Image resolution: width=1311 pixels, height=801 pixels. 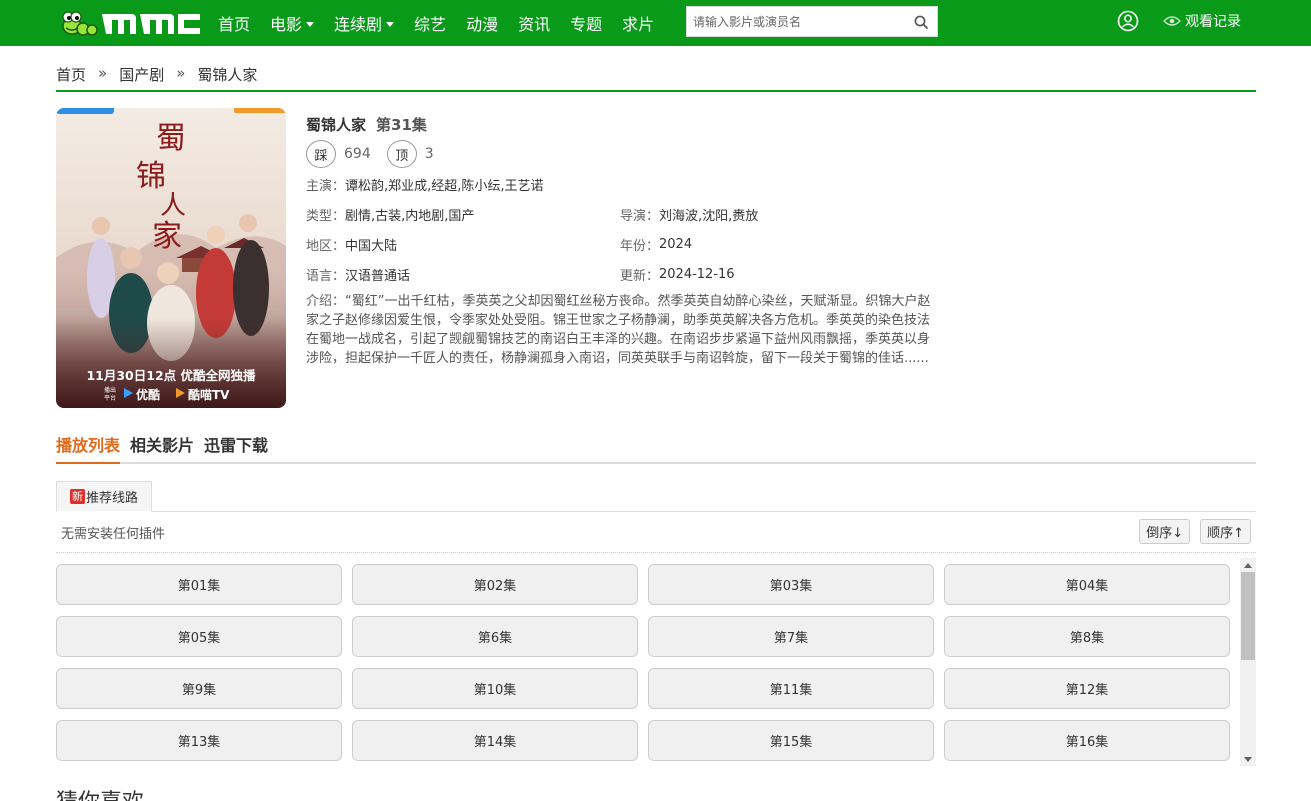 I want to click on top-navbar: 首页 电影 连续剧 综艺 动漫 资讯 专题 求片 观看记录, so click(x=655, y=23).